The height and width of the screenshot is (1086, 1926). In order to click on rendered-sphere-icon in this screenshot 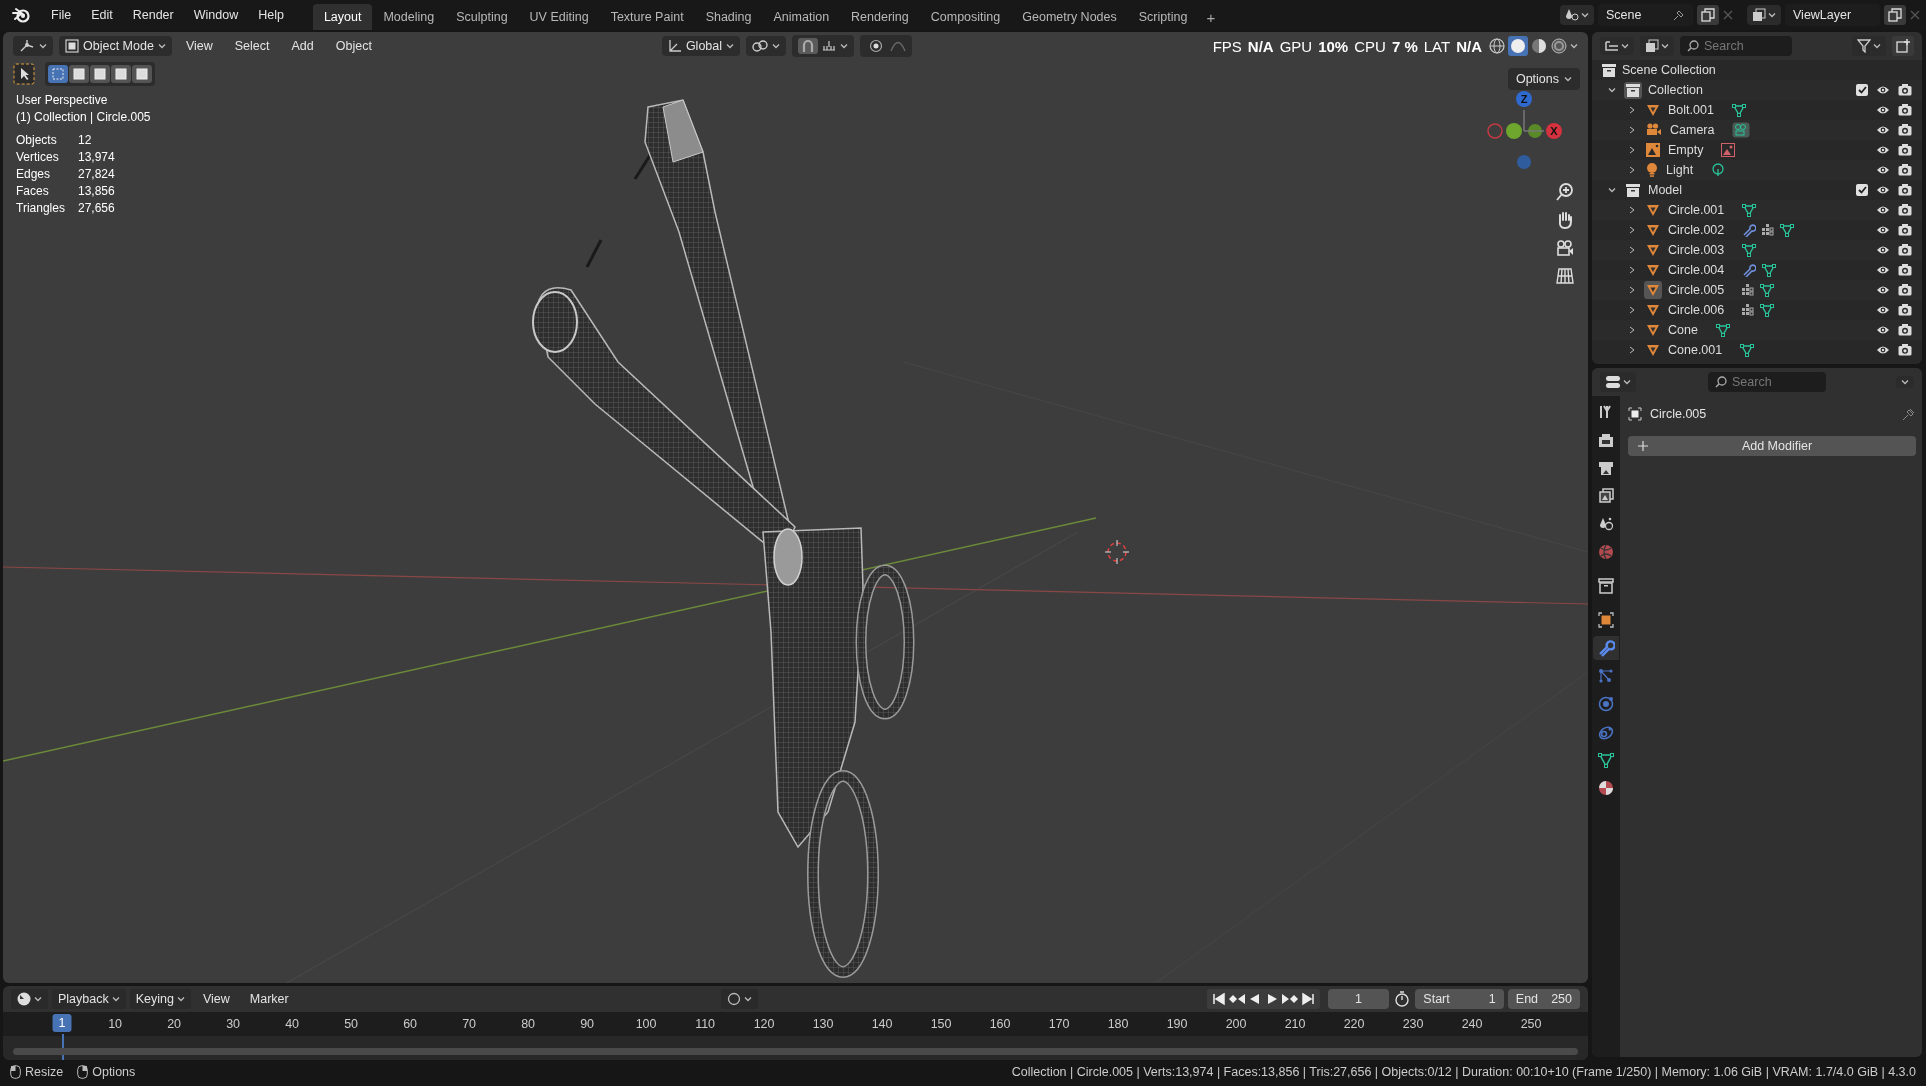, I will do `click(1559, 46)`.